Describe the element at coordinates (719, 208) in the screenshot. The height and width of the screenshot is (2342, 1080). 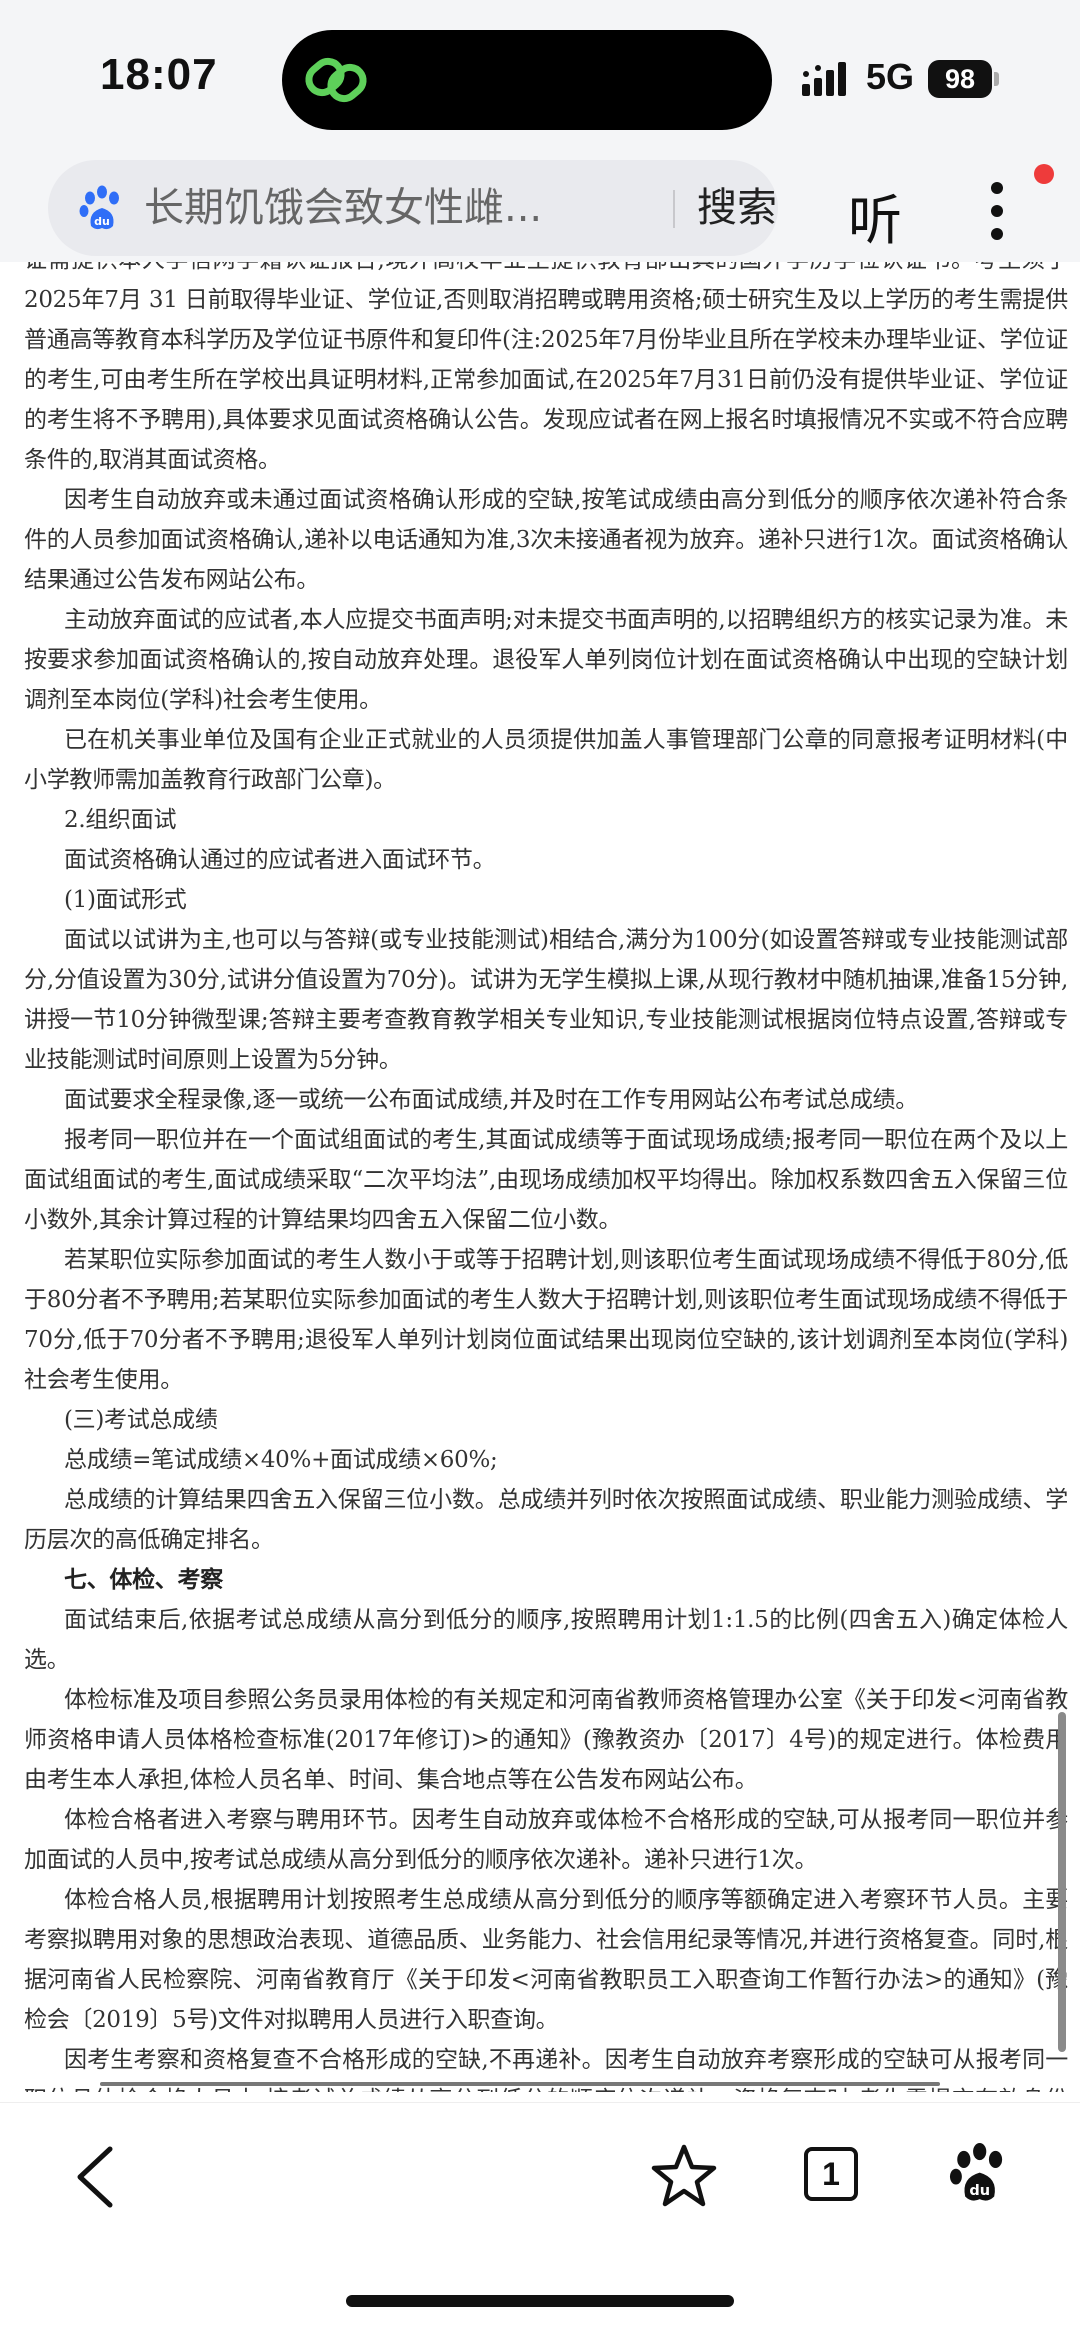
I see `search-button: 搜索` at that location.